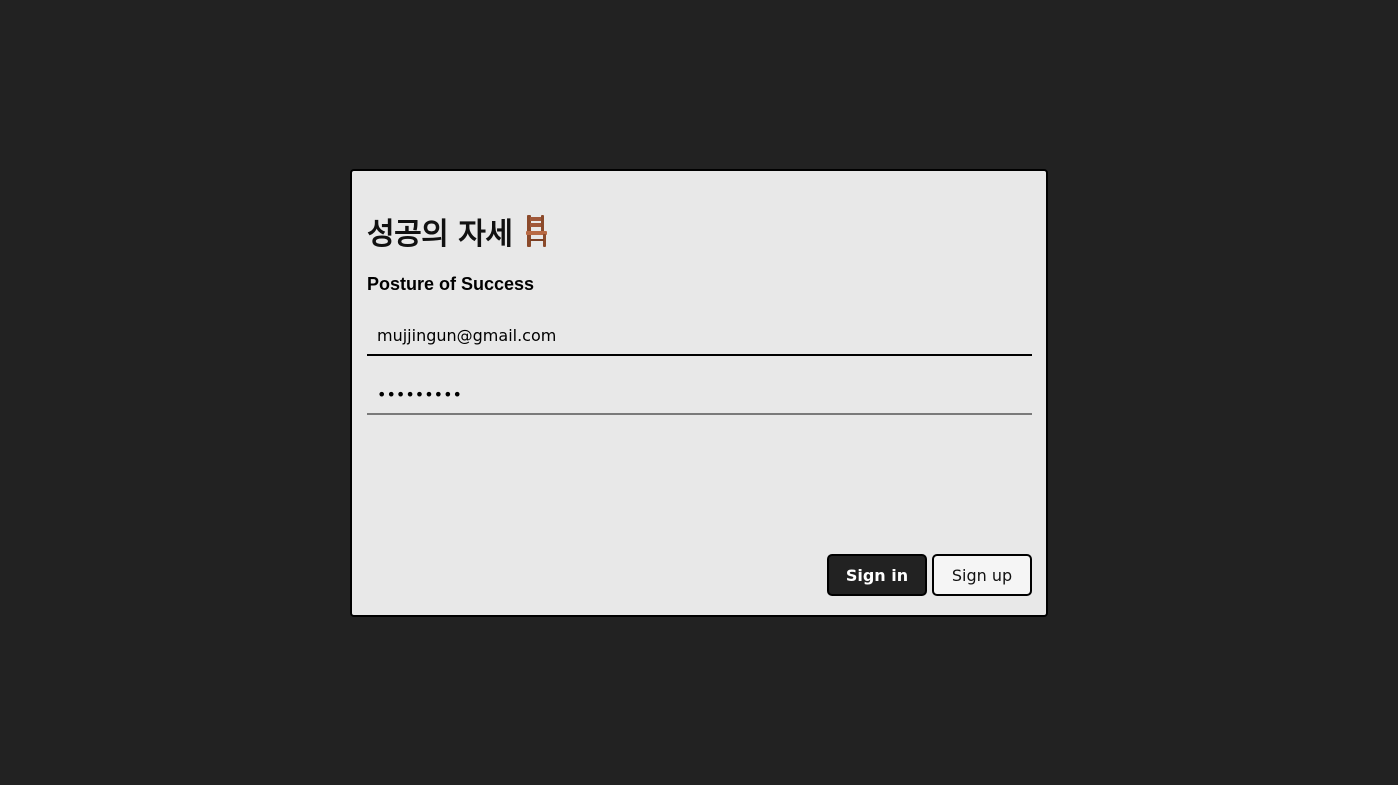 The width and height of the screenshot is (1398, 785). Describe the element at coordinates (877, 575) in the screenshot. I see `sign-in-button: Sign in` at that location.